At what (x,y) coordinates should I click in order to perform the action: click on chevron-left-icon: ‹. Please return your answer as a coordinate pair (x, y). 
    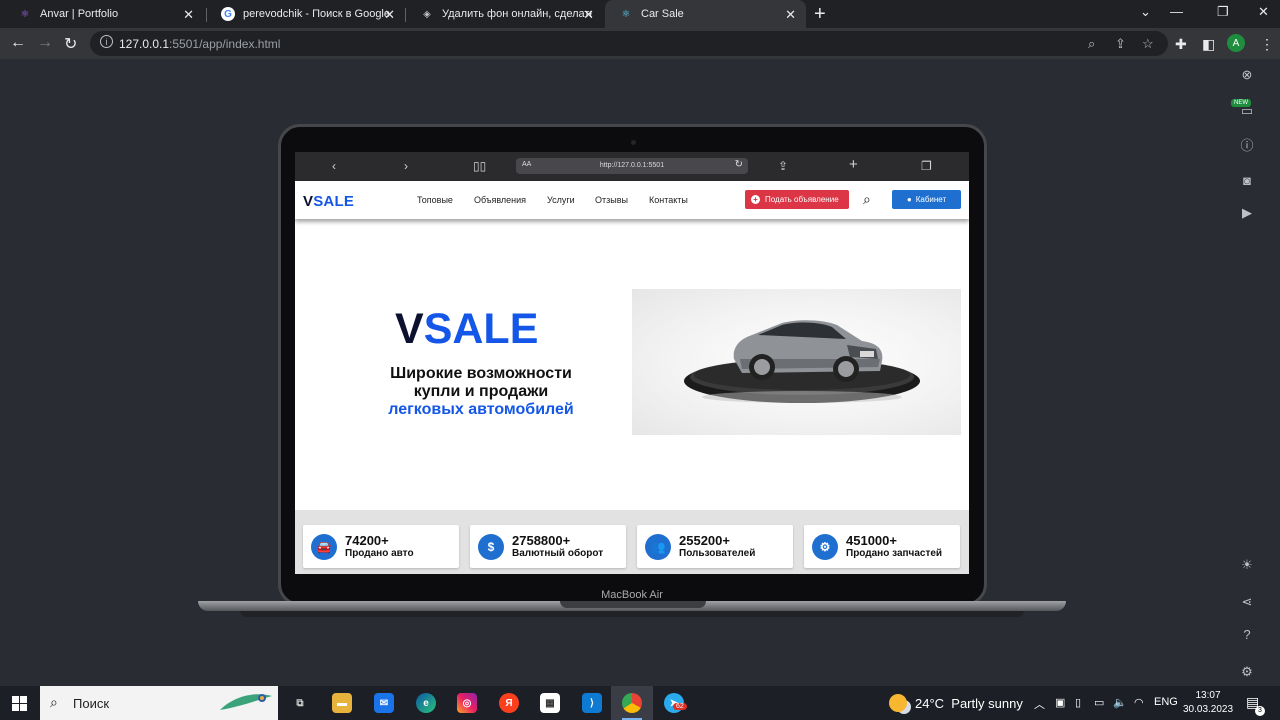
    Looking at the image, I should click on (334, 166).